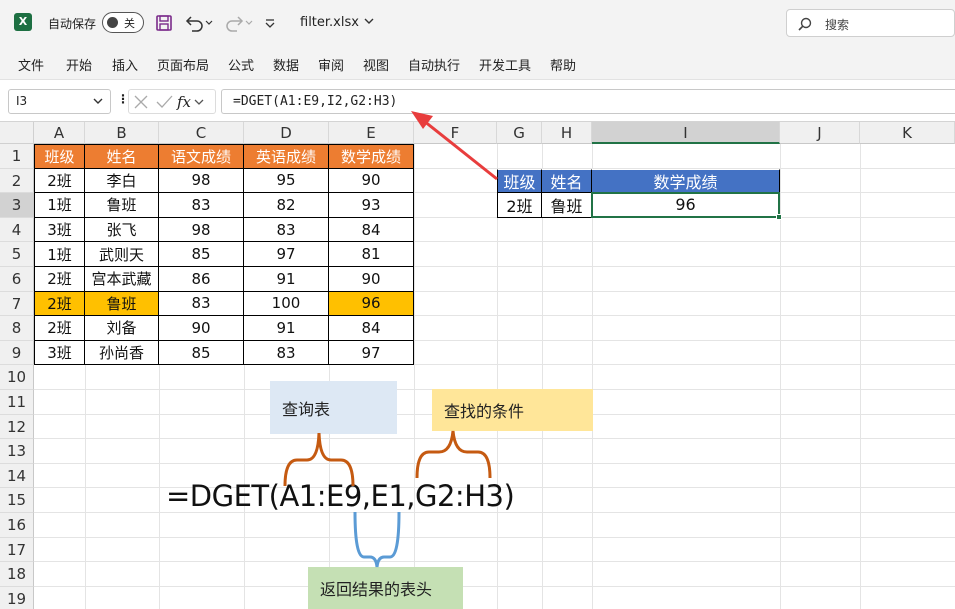 The image size is (955, 609). Describe the element at coordinates (79, 64) in the screenshot. I see `tab-home: 开始` at that location.